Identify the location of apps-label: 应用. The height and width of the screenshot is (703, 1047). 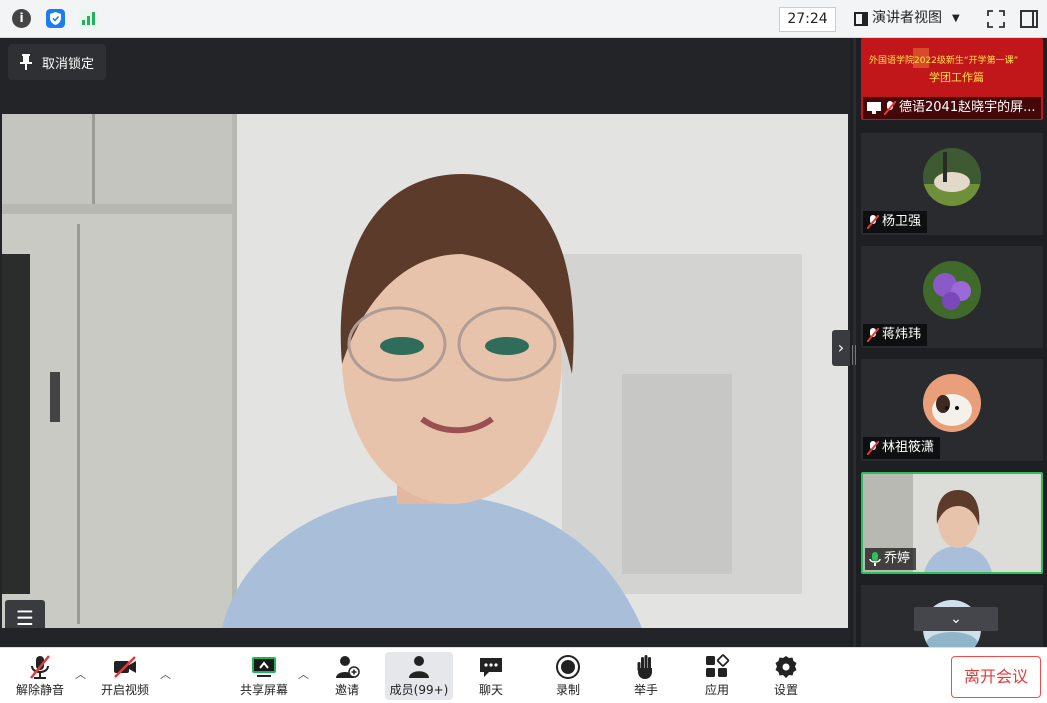
(716, 690).